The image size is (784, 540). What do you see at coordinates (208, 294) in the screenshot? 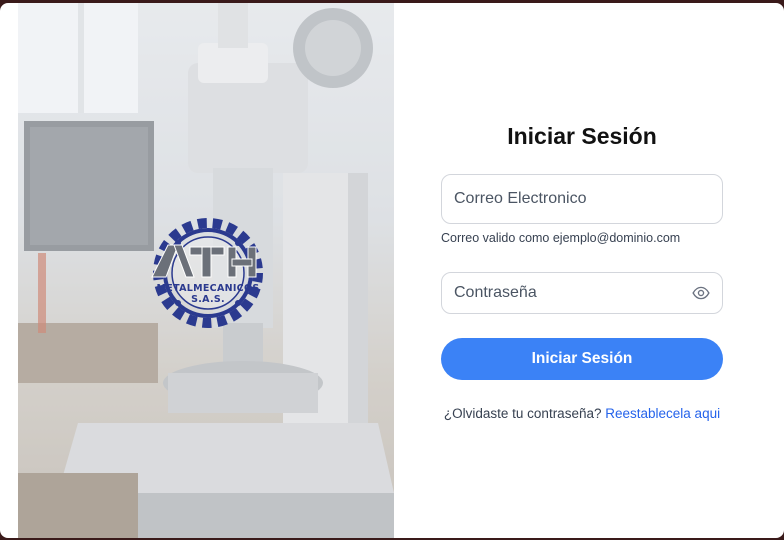
I see `logo-text: METALMECANICOS S.A.S.` at bounding box center [208, 294].